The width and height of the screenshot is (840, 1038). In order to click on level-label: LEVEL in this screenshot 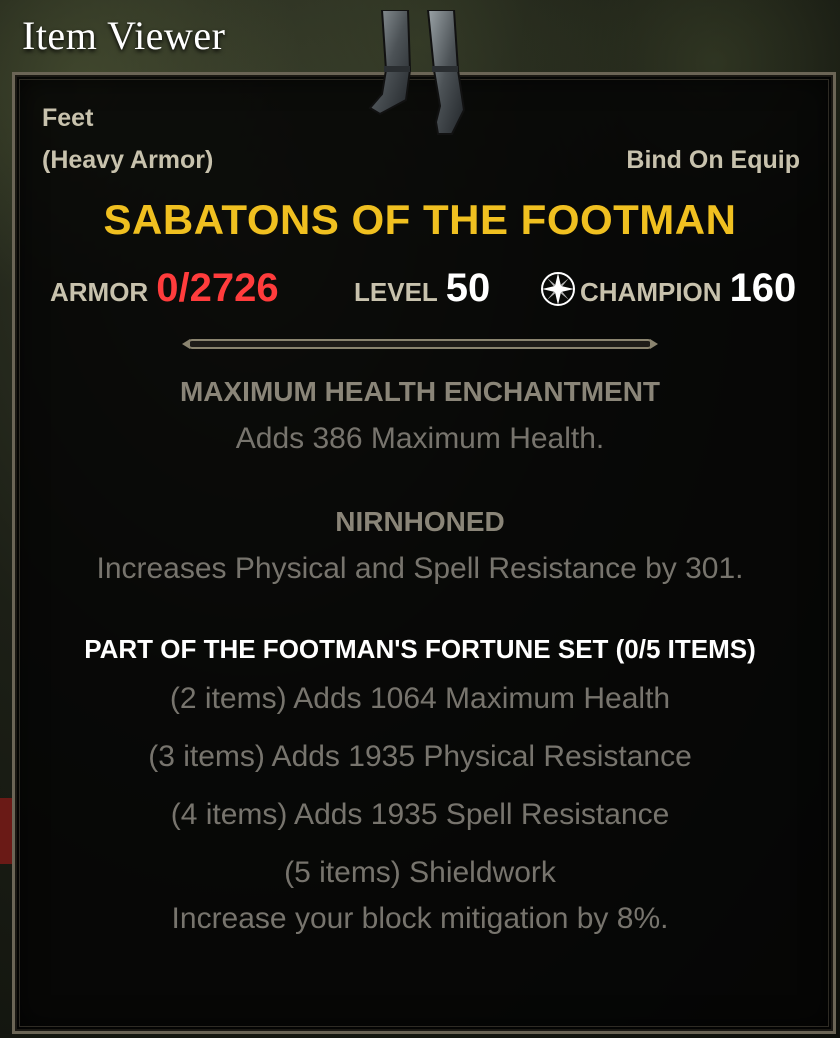, I will do `click(396, 292)`.